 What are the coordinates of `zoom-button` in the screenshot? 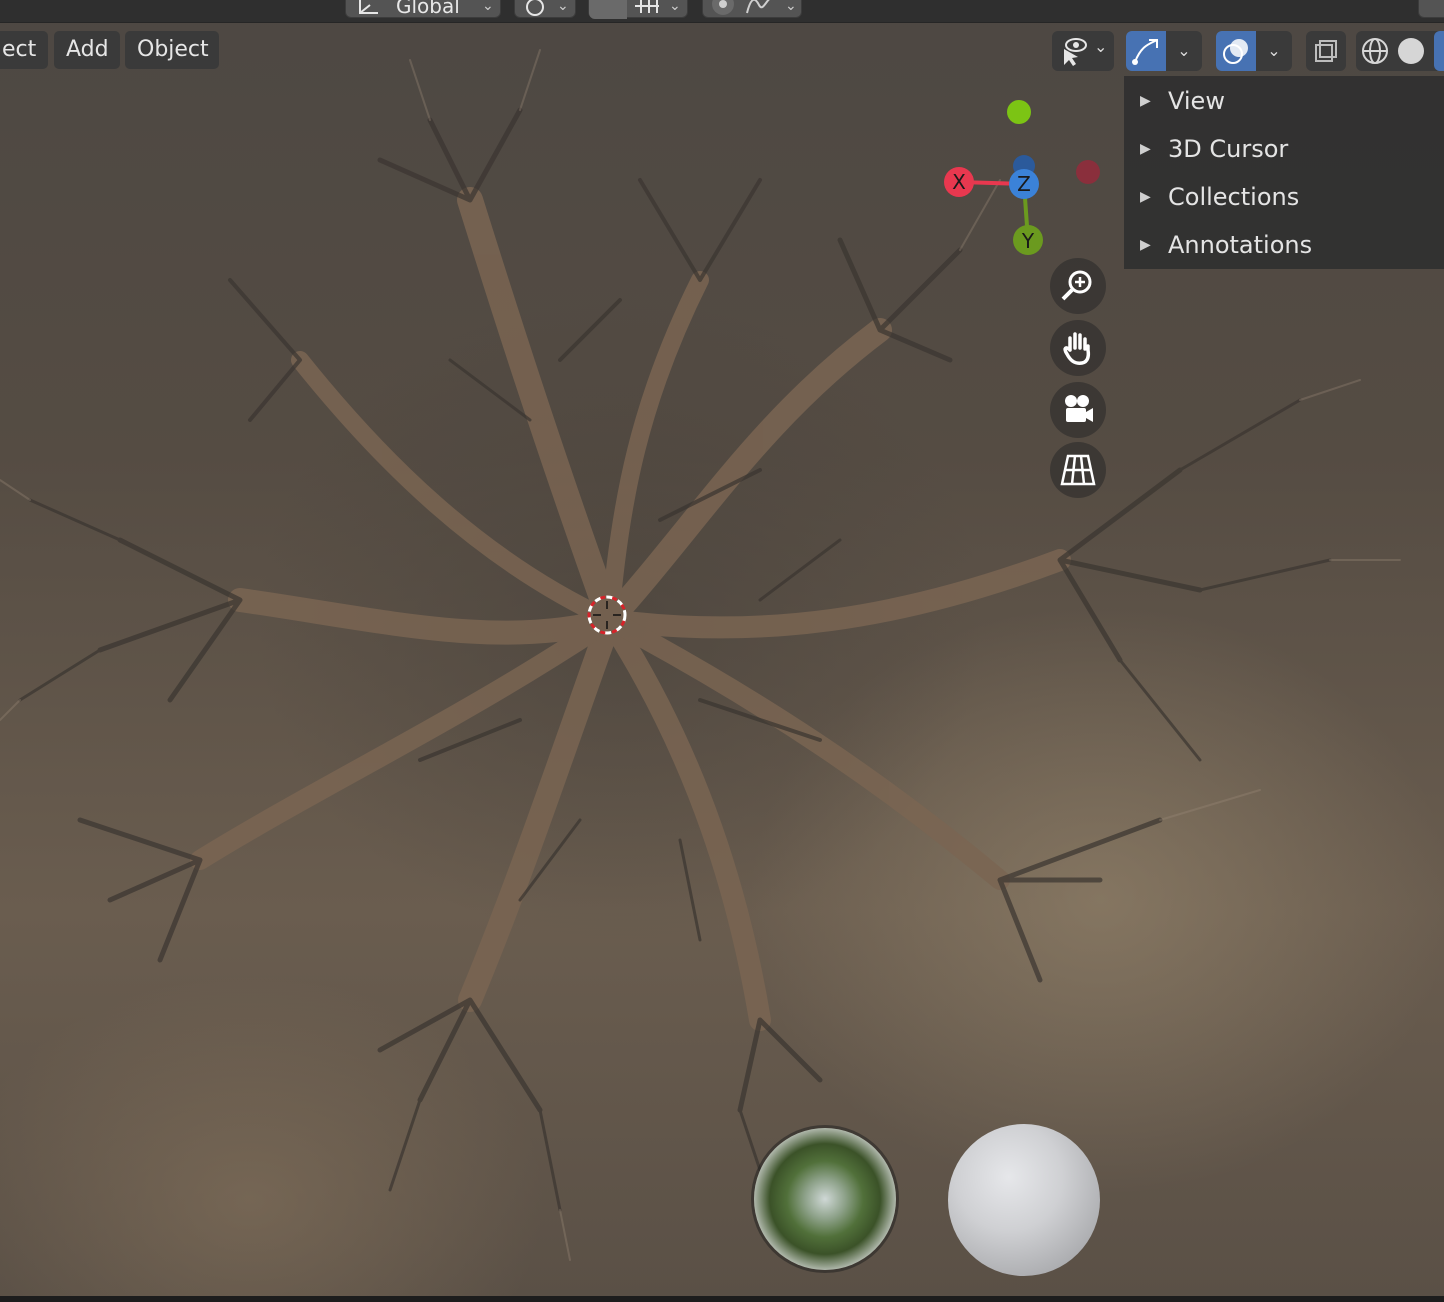 It's located at (1078, 286).